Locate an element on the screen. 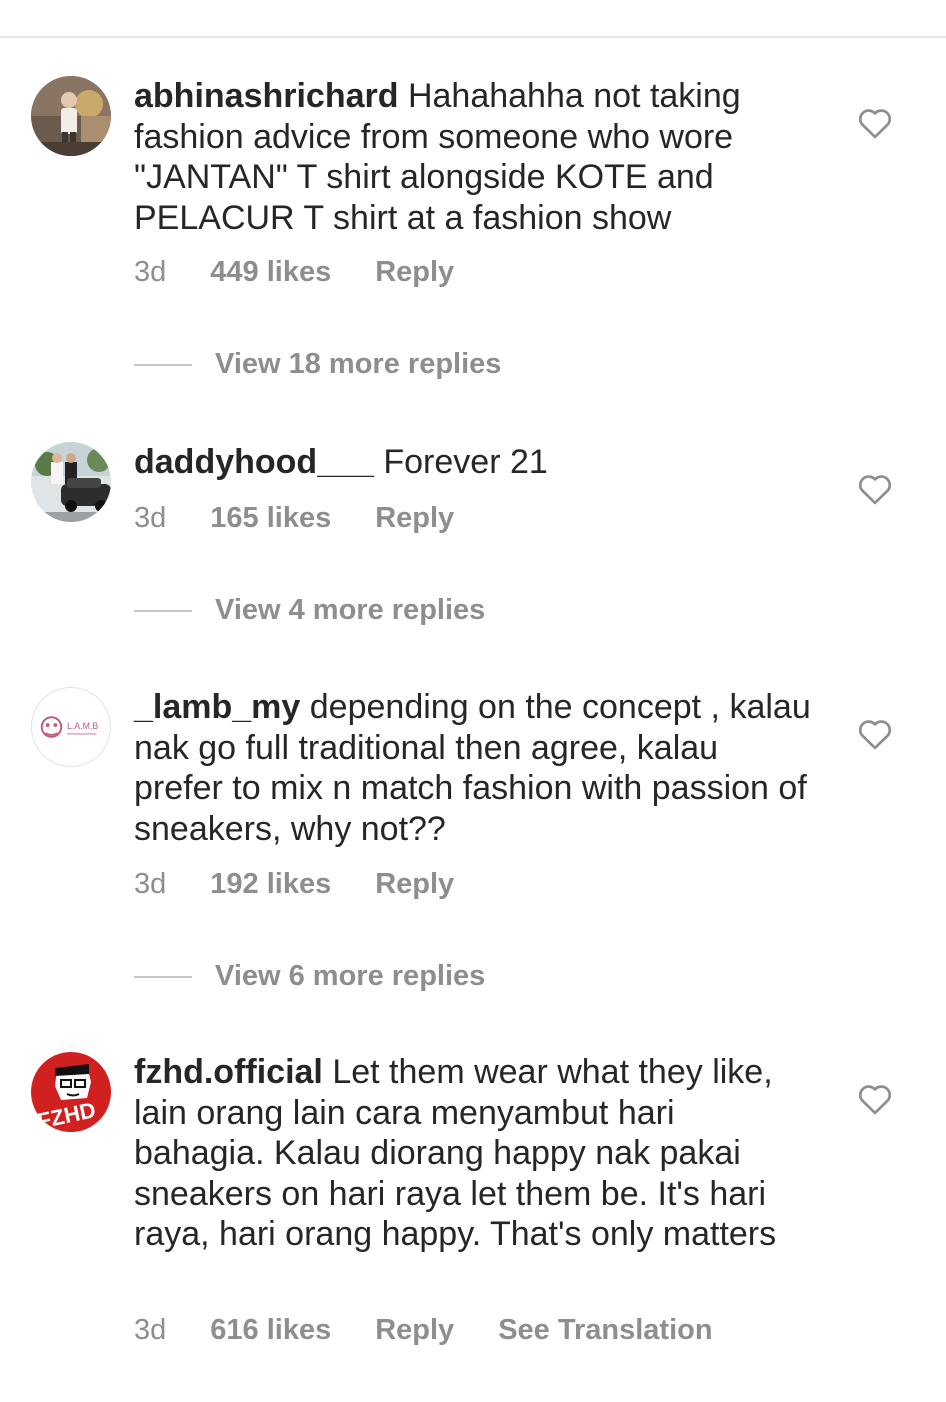  avatar: FZHD is located at coordinates (71, 1092).